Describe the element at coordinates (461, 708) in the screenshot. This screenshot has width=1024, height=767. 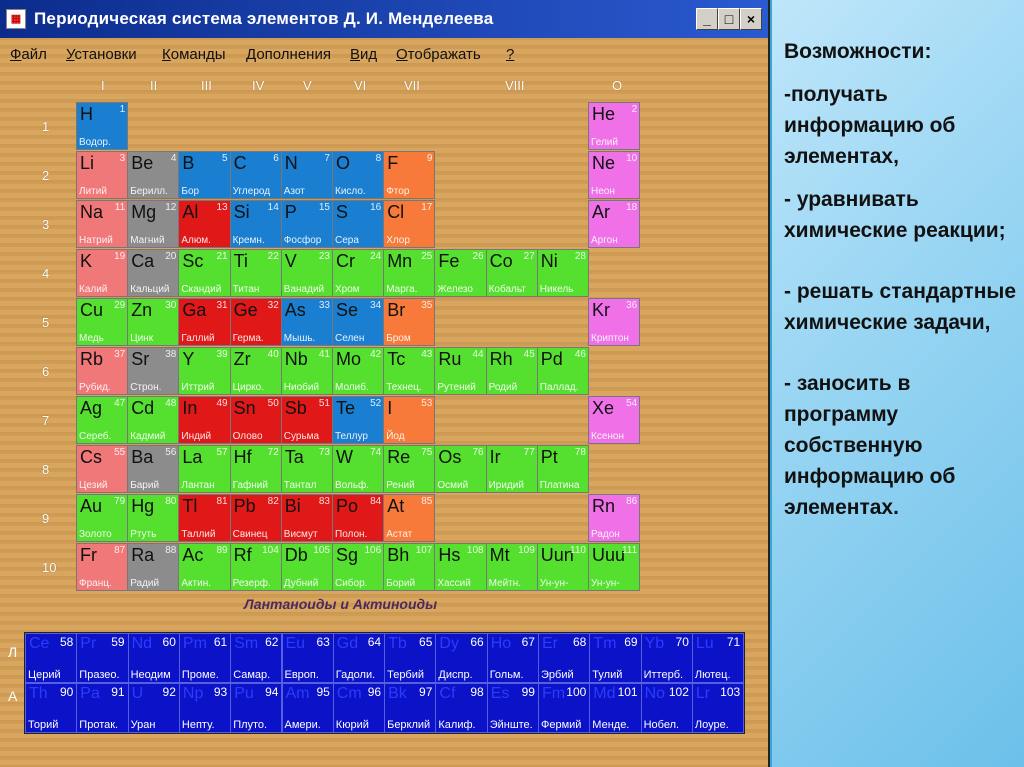
I see `f-element-cell-cf: Cf 98 Калиф.` at that location.